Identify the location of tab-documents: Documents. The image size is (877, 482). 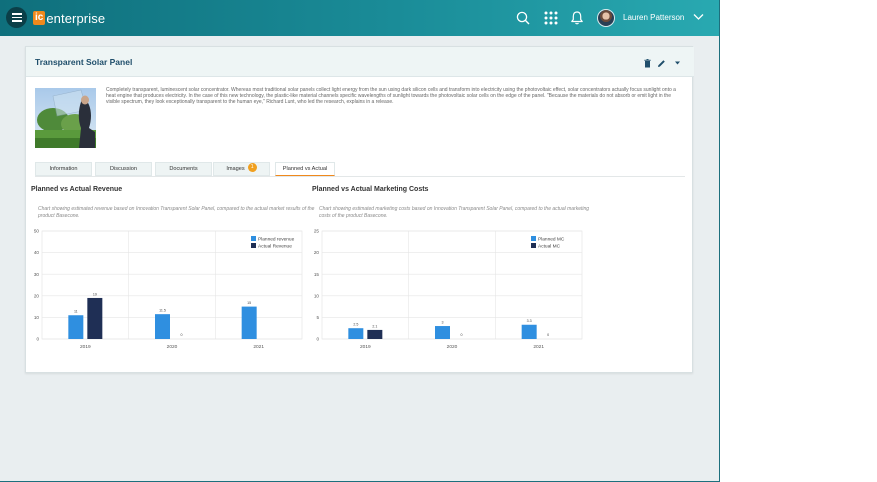
(183, 169).